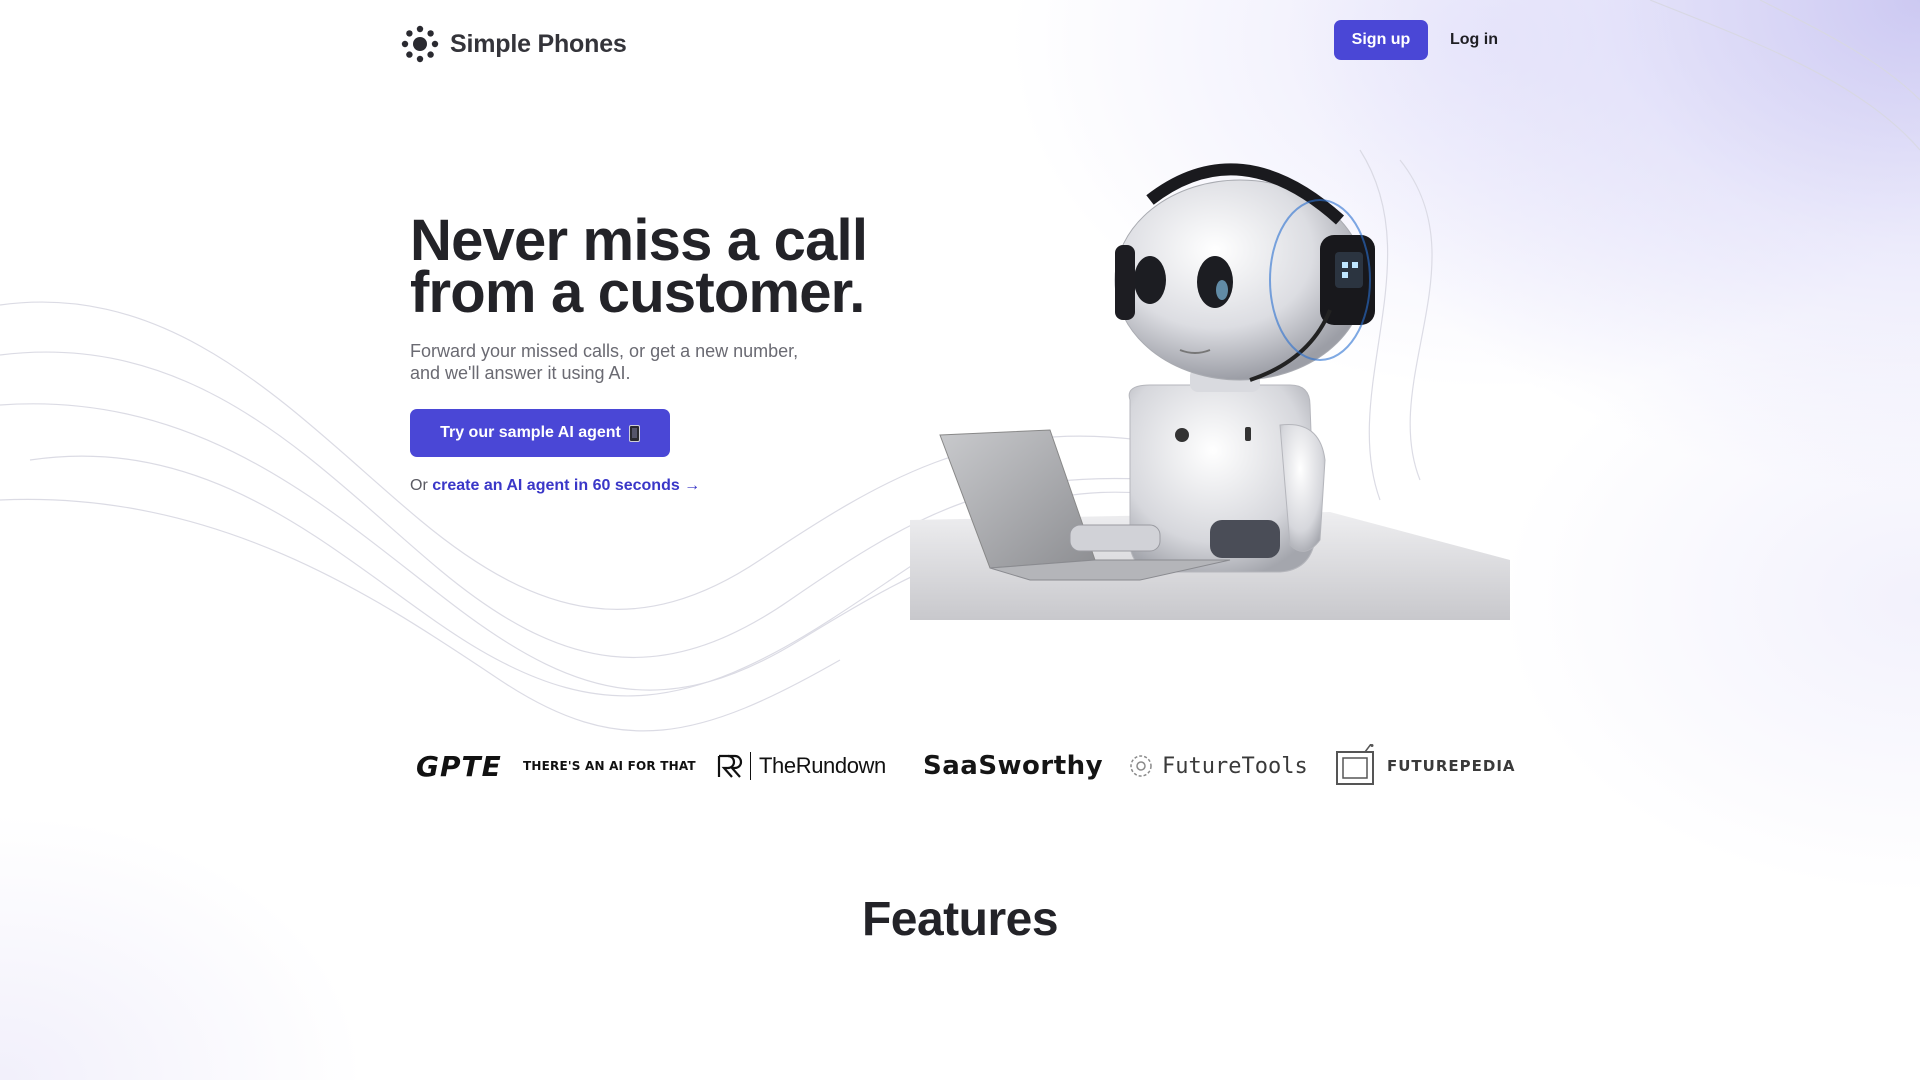 The height and width of the screenshot is (1080, 1920). I want to click on logo-gpte: GPTE, so click(459, 766).